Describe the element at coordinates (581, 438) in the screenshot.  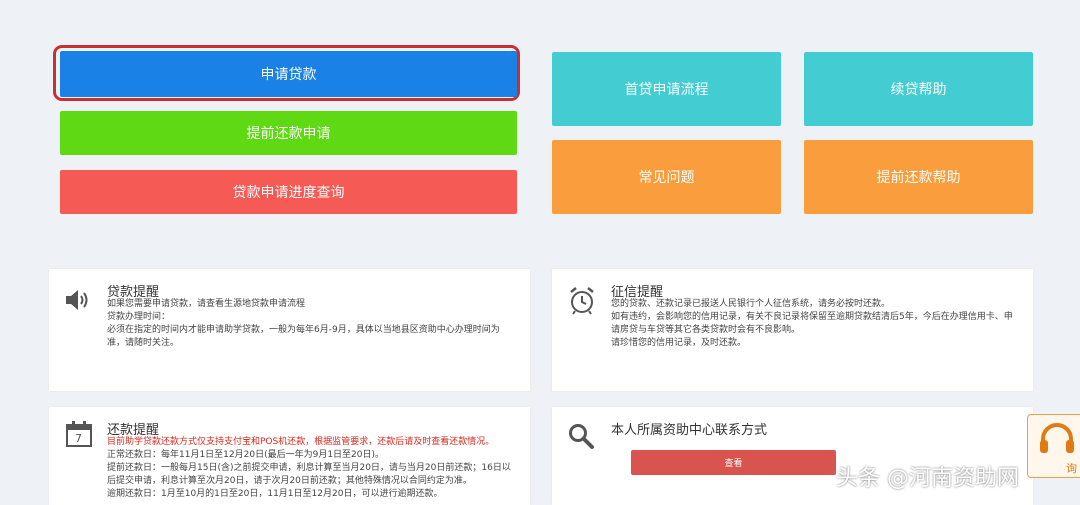
I see `search-icon` at that location.